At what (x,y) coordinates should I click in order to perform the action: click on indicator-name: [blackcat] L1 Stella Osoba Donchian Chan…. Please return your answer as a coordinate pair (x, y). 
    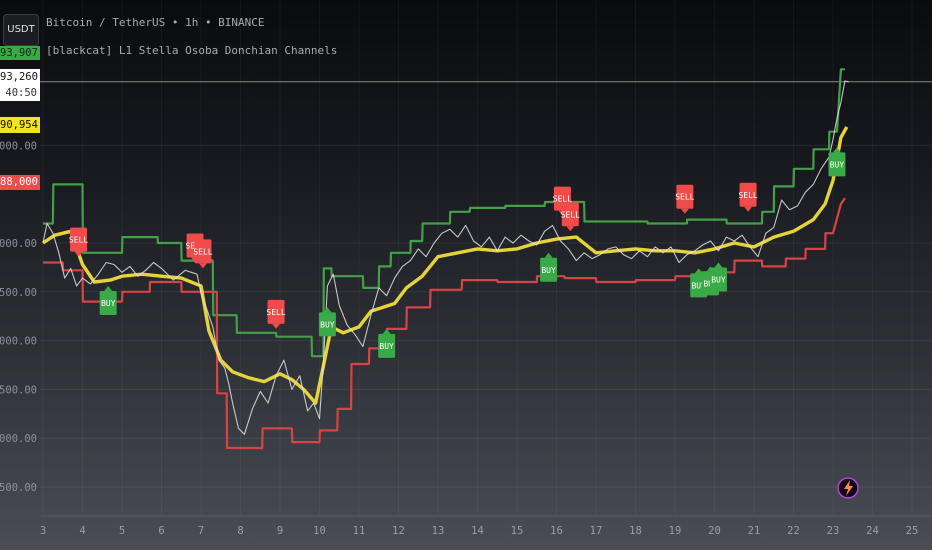
    Looking at the image, I should click on (191, 50).